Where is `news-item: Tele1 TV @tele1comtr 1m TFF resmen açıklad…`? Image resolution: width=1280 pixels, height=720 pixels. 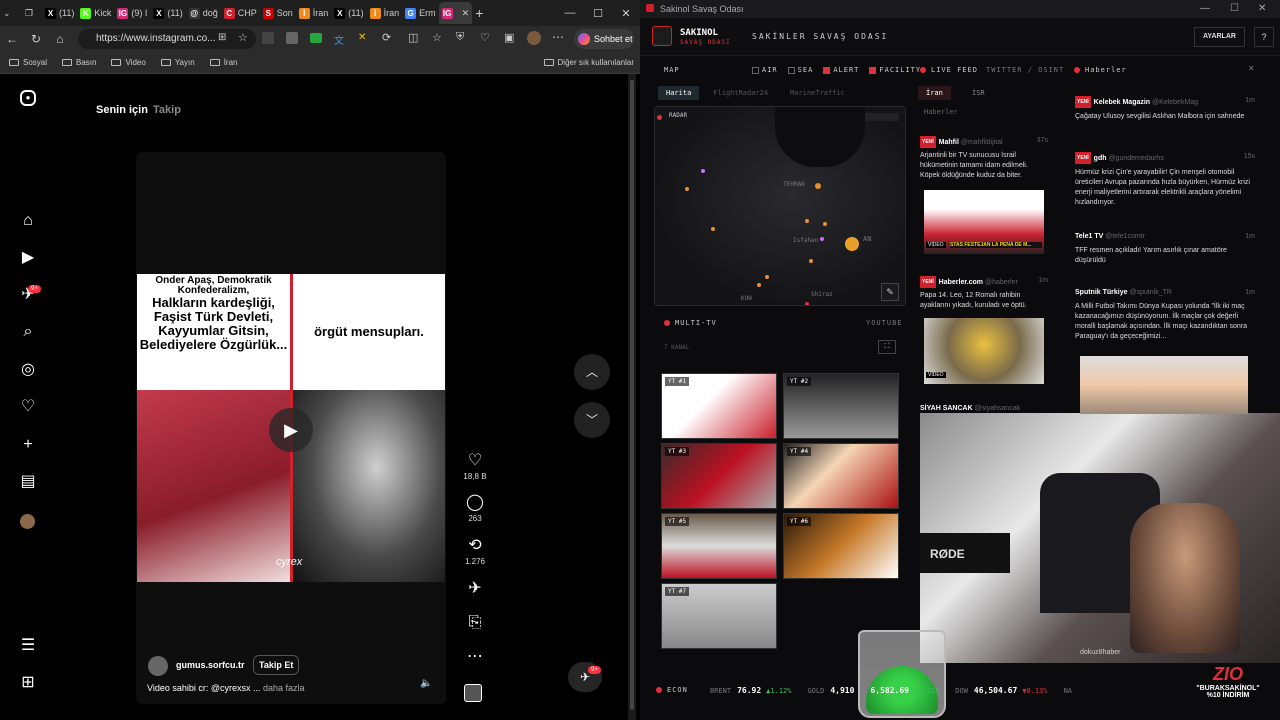 news-item: Tele1 TV @tele1comtr 1m TFF resmen açıklad… is located at coordinates (1165, 249).